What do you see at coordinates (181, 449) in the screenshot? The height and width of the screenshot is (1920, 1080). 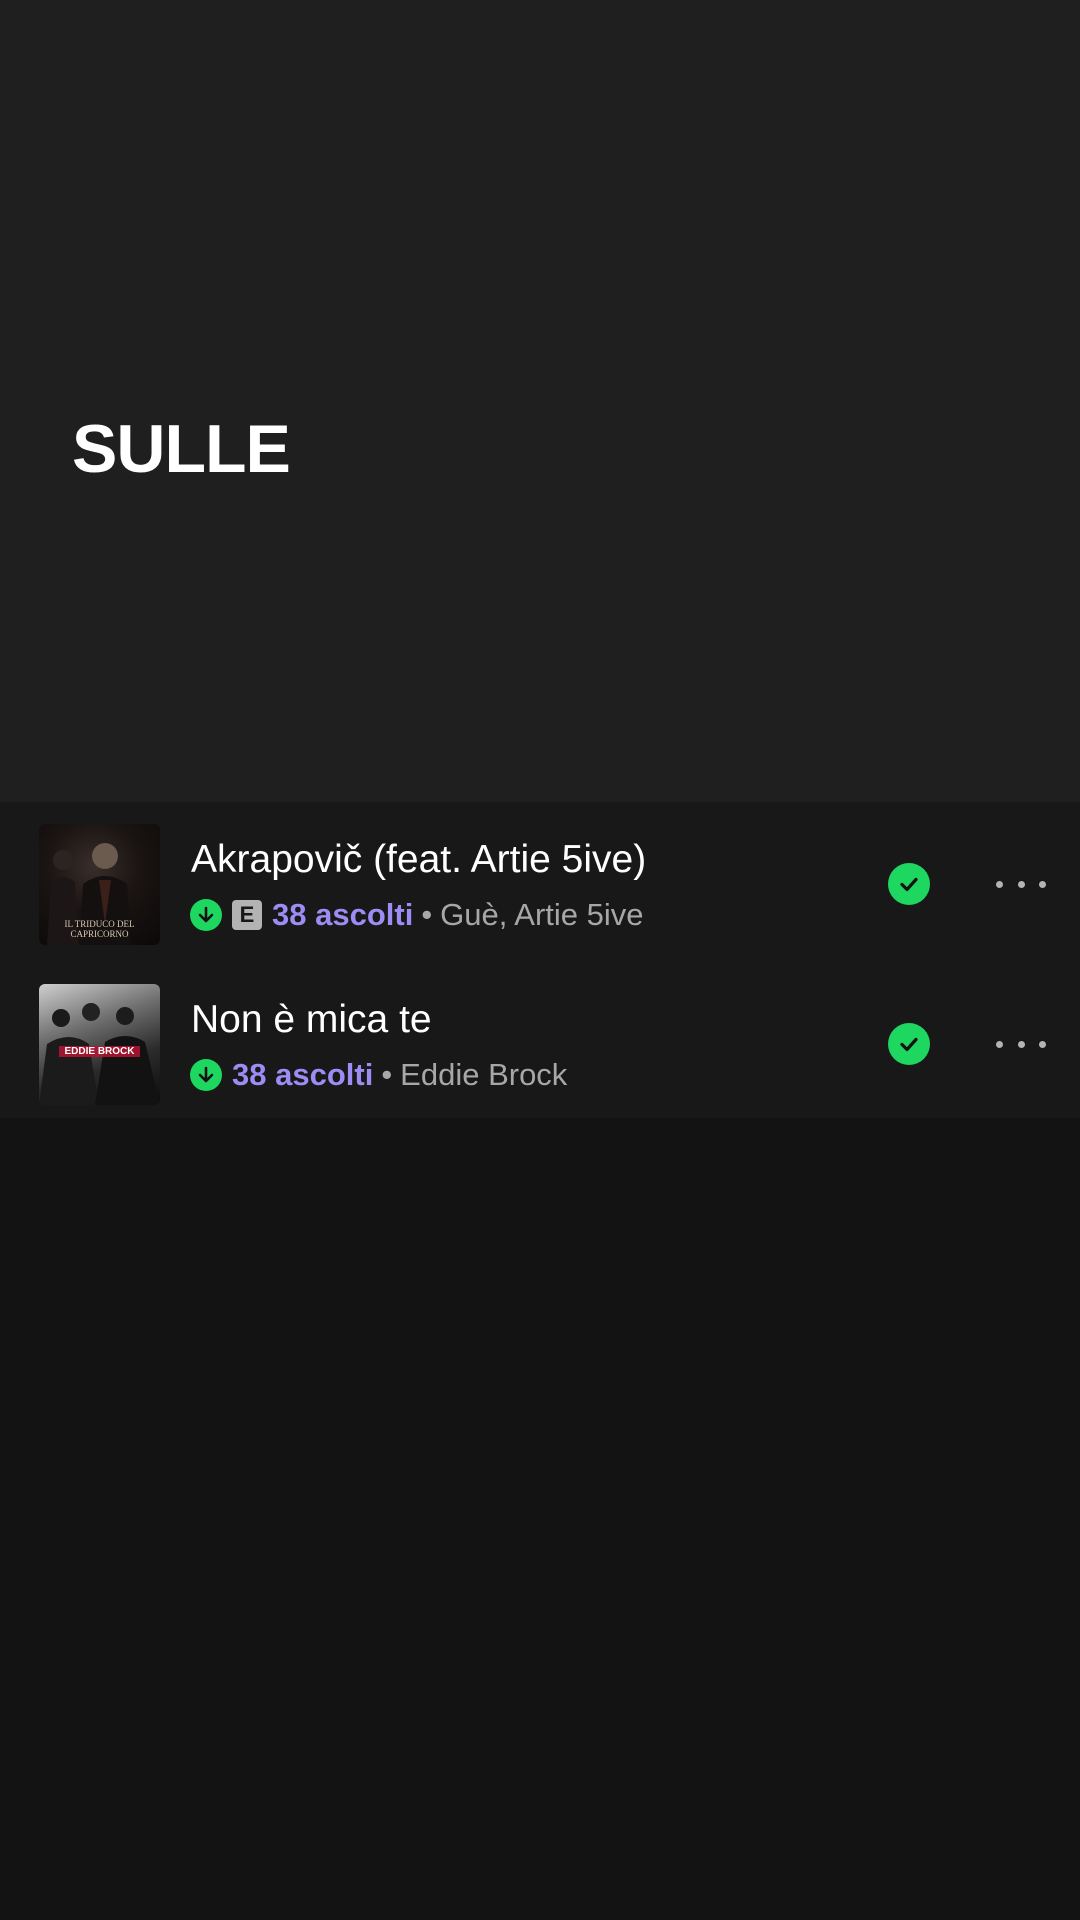 I see `page-title: SULLE` at bounding box center [181, 449].